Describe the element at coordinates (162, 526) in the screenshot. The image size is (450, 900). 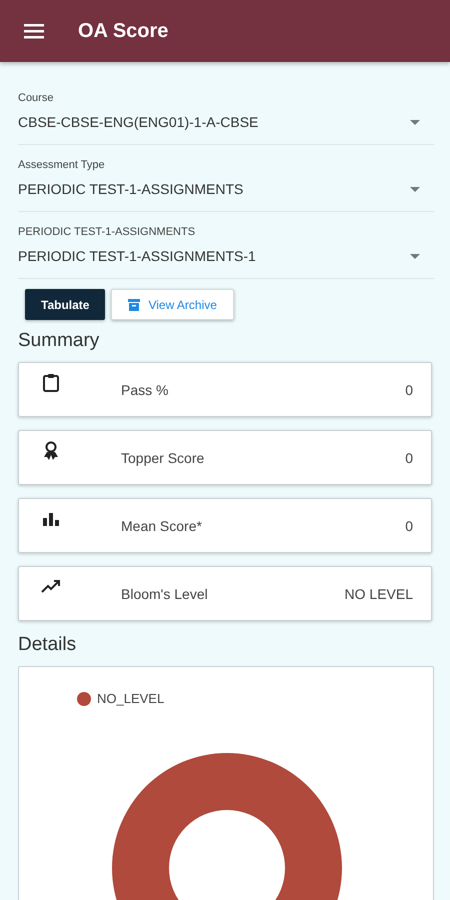
I see `summary-label: Mean Score*` at that location.